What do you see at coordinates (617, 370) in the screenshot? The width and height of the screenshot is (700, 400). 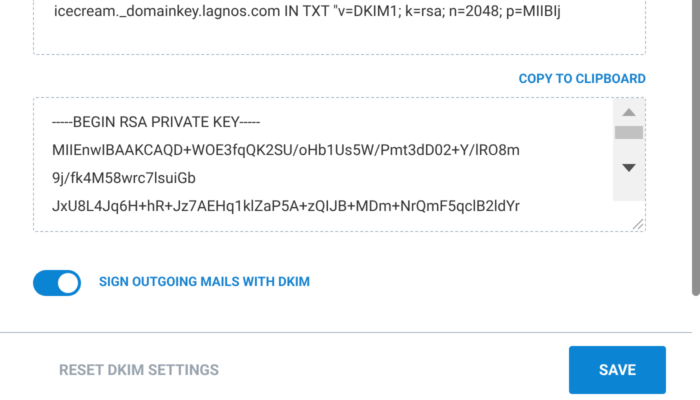 I see `save-button: SAVE` at bounding box center [617, 370].